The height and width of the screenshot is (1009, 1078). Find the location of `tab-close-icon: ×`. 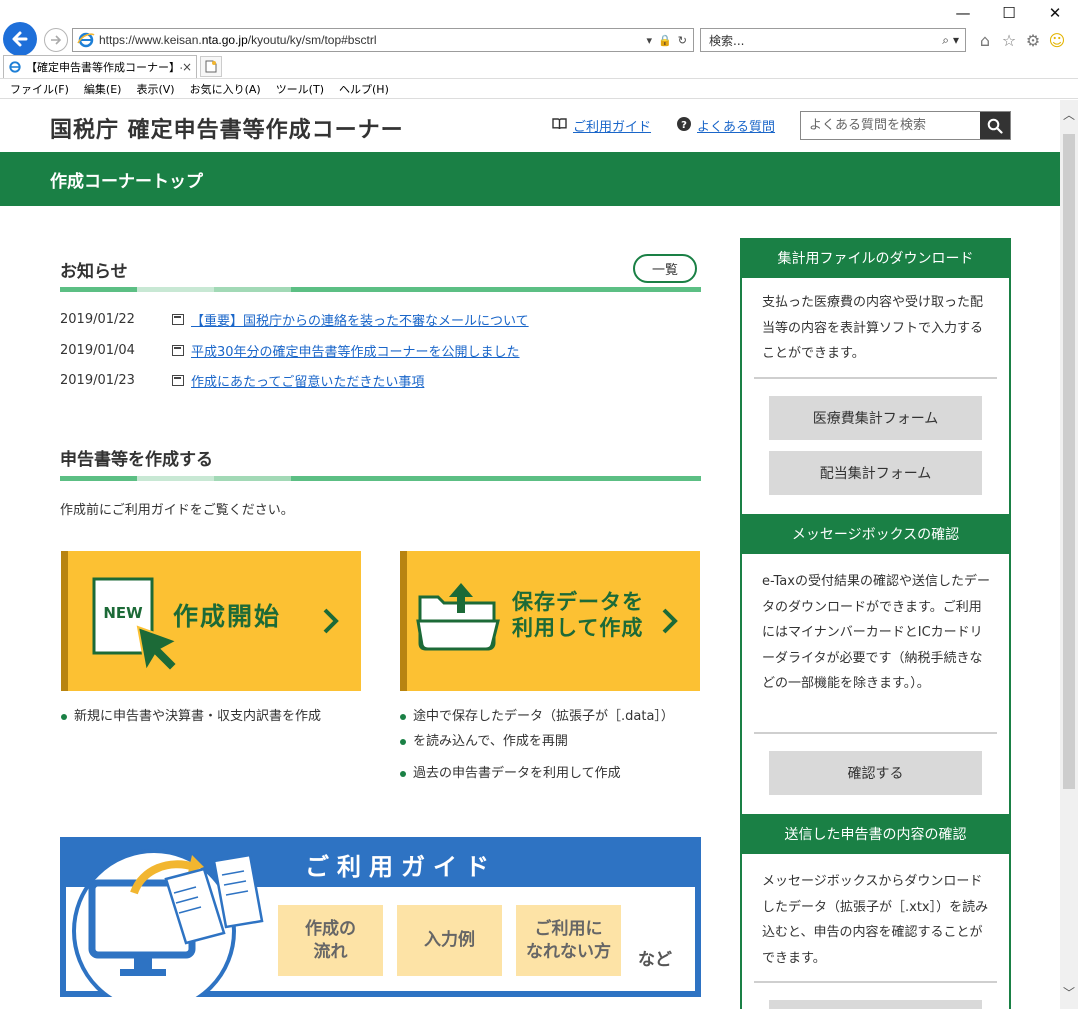

tab-close-icon: × is located at coordinates (187, 67).